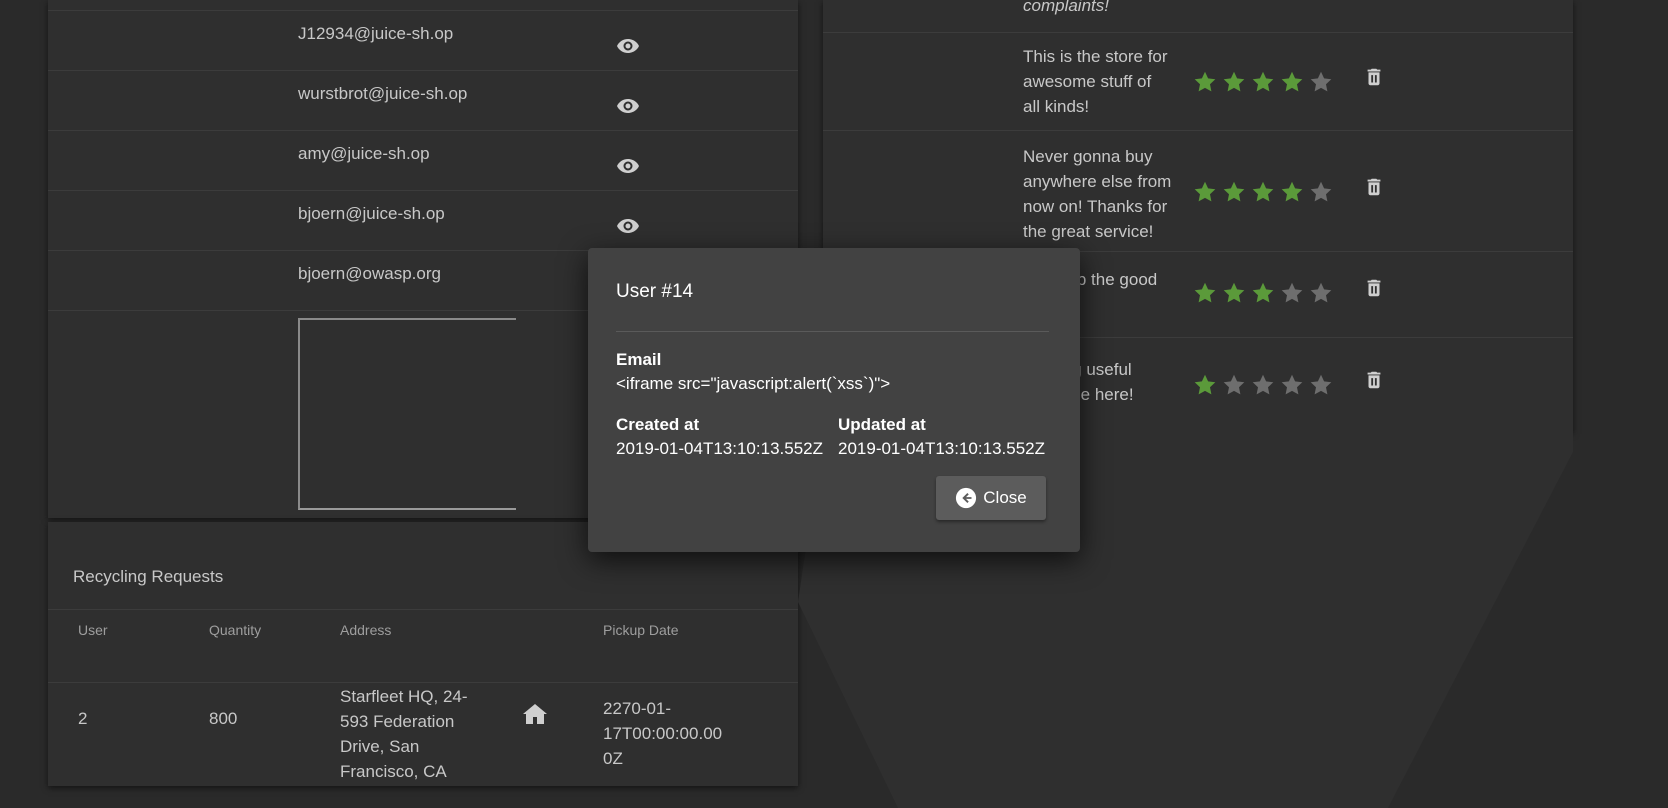 The width and height of the screenshot is (1668, 808). I want to click on email-label: Email, so click(639, 359).